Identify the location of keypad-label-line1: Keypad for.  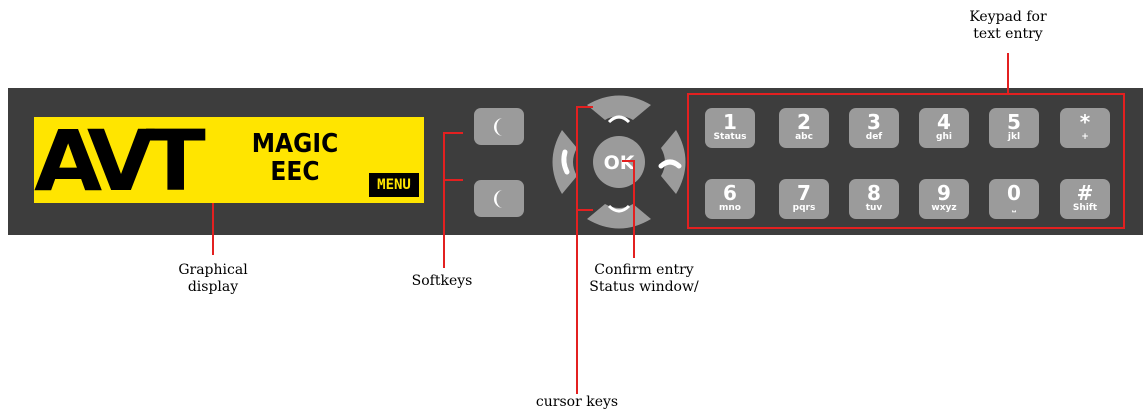
(1008, 17).